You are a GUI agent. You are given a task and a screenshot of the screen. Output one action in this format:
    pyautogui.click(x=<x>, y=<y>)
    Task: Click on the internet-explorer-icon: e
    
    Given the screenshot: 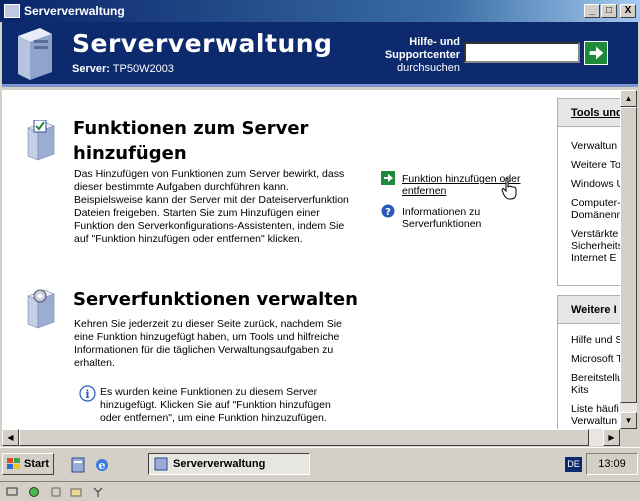 What is the action you would take?
    pyautogui.click(x=102, y=465)
    